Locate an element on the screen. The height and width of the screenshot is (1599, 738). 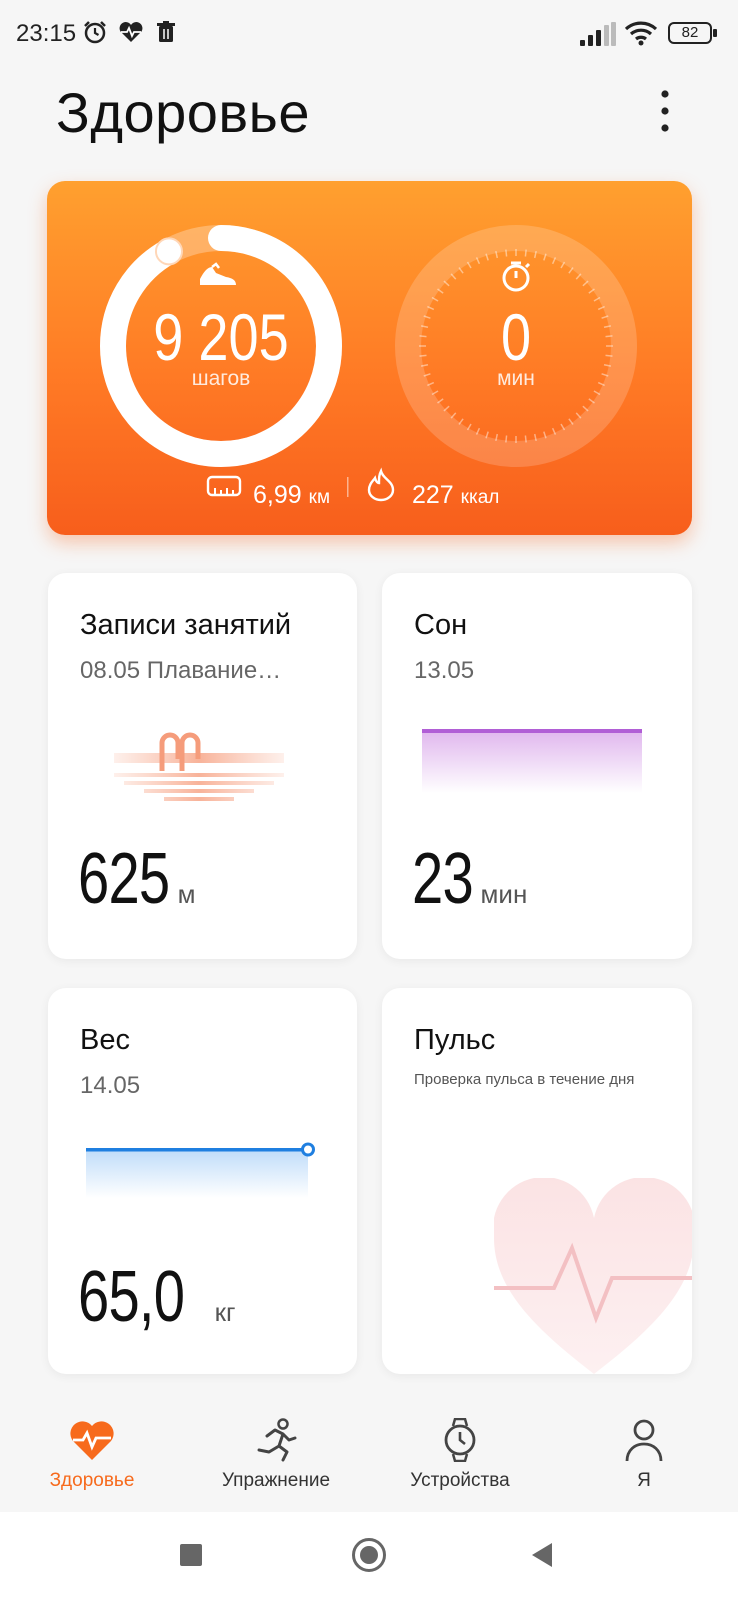
nav-label-devices: Устройства is located at coordinates (460, 1480).